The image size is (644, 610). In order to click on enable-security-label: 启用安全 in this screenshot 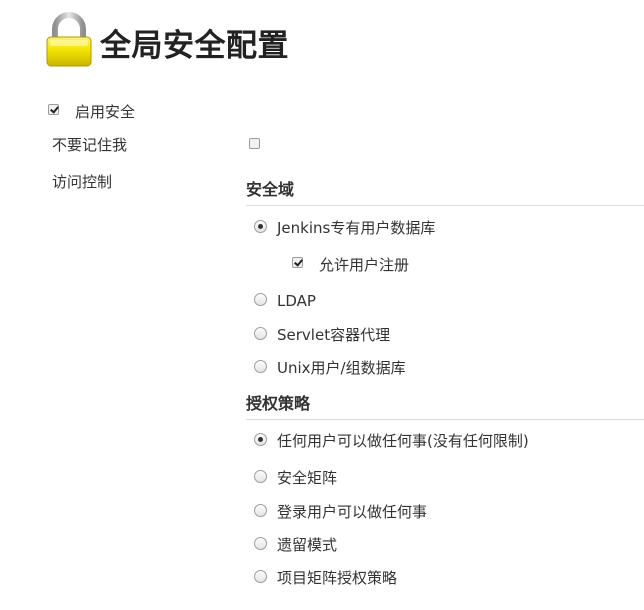, I will do `click(105, 112)`.